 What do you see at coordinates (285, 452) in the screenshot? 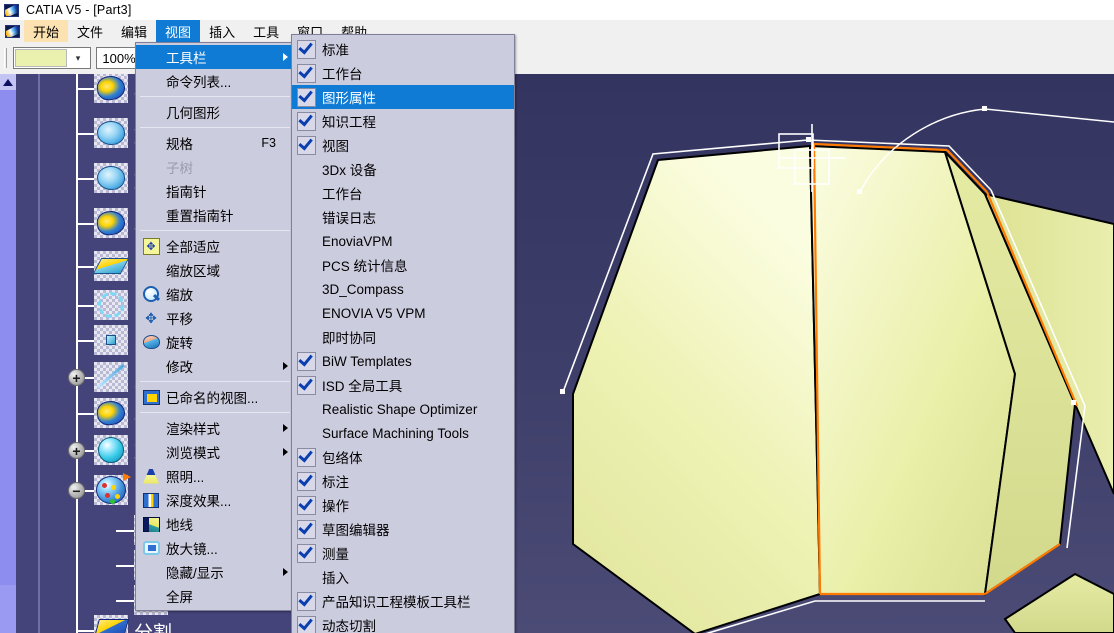
I see `submenu-arrow-icon` at bounding box center [285, 452].